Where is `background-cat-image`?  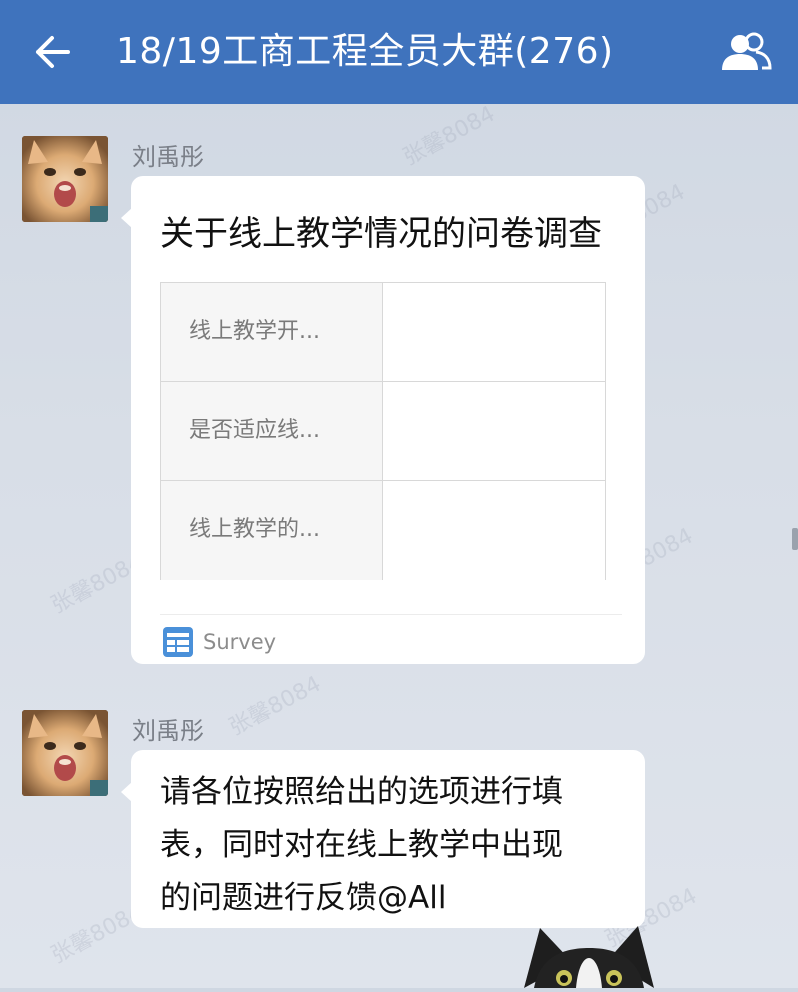
background-cat-image is located at coordinates (589, 955).